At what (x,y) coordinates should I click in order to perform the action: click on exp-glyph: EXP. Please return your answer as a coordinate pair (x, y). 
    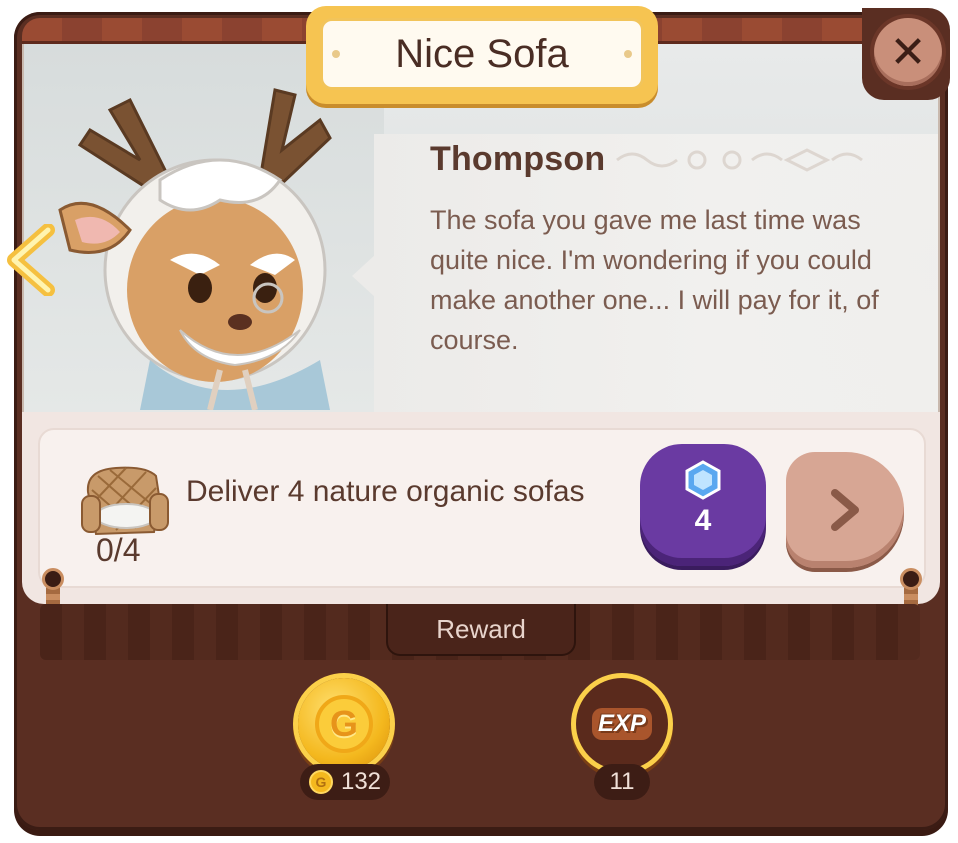
    Looking at the image, I should click on (622, 724).